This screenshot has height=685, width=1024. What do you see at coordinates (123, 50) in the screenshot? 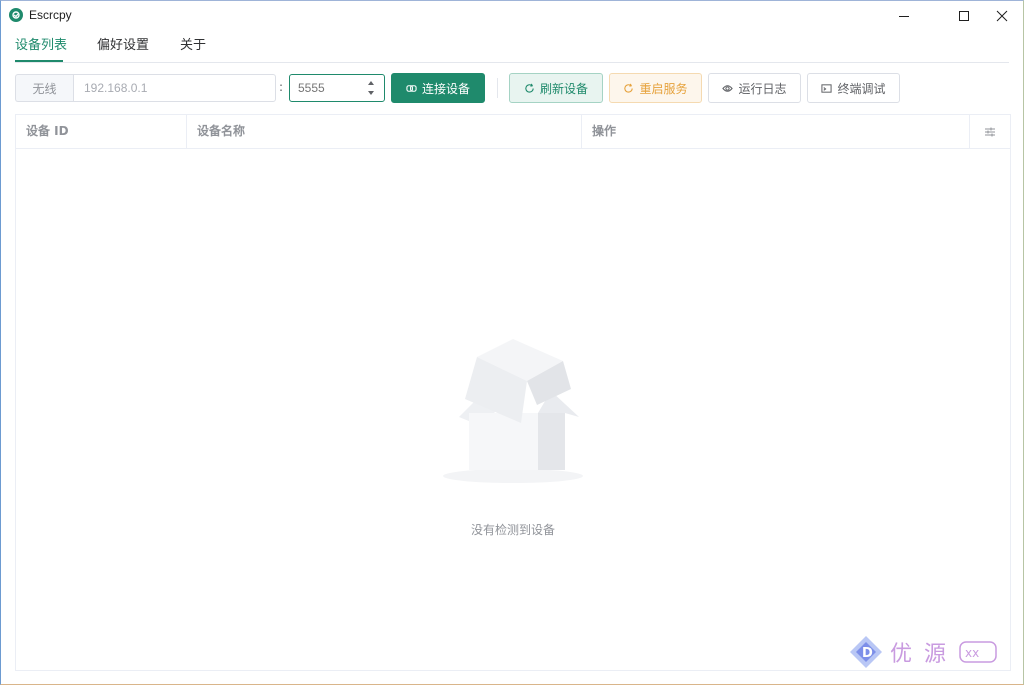
I see `tab-preferences: 偏好设置` at bounding box center [123, 50].